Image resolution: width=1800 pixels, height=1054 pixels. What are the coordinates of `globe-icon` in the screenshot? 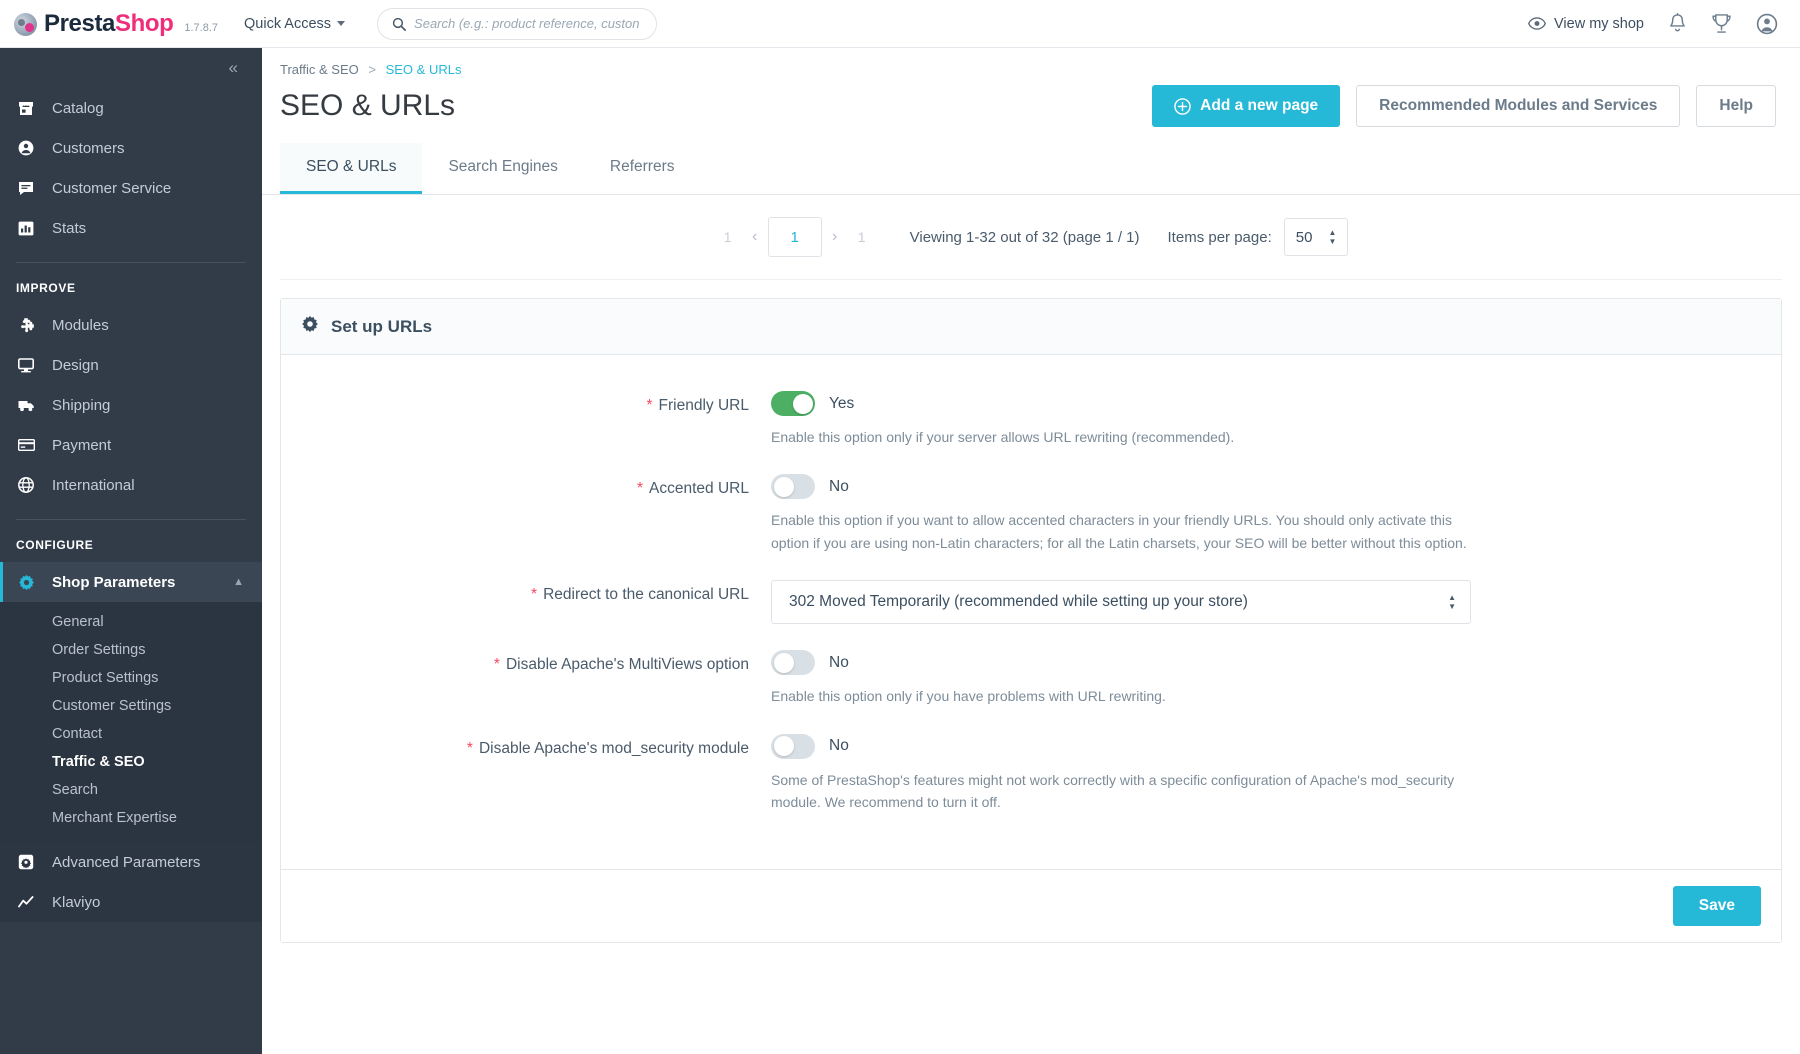 It's located at (26, 485).